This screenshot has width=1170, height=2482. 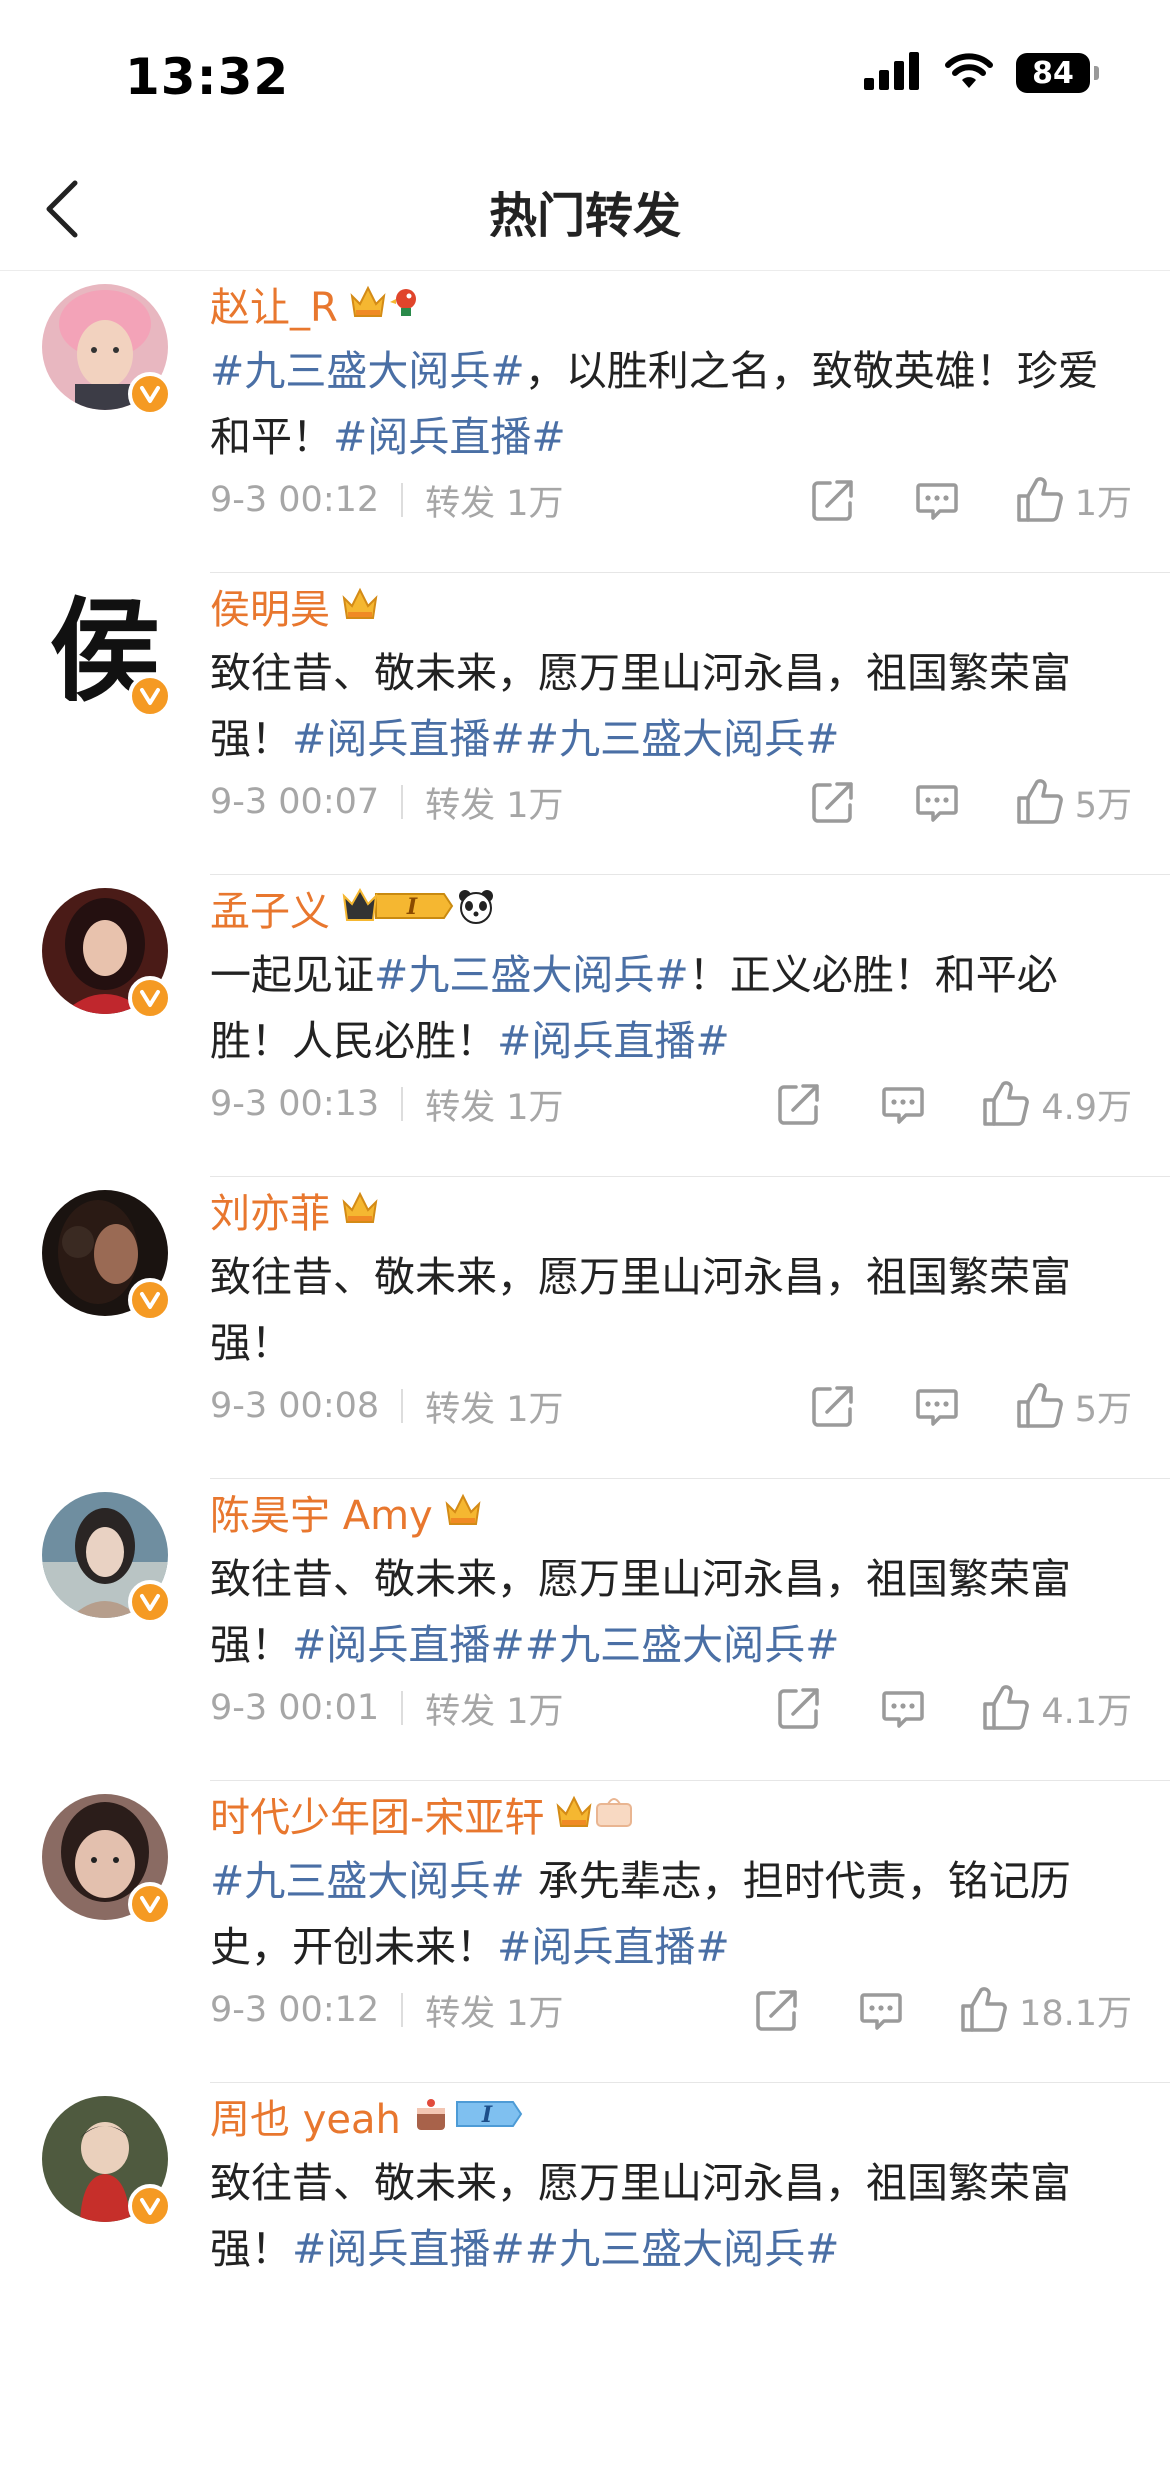 What do you see at coordinates (1103, 805) in the screenshot?
I see `like-count: 5万` at bounding box center [1103, 805].